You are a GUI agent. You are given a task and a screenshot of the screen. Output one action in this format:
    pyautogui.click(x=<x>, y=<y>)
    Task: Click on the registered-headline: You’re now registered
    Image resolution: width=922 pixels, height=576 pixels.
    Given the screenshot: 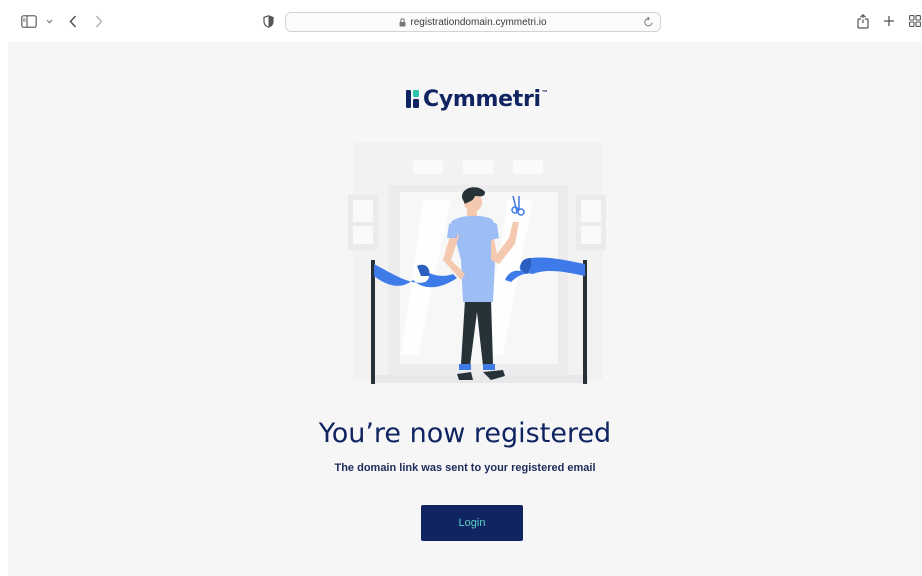 What is the action you would take?
    pyautogui.click(x=465, y=433)
    